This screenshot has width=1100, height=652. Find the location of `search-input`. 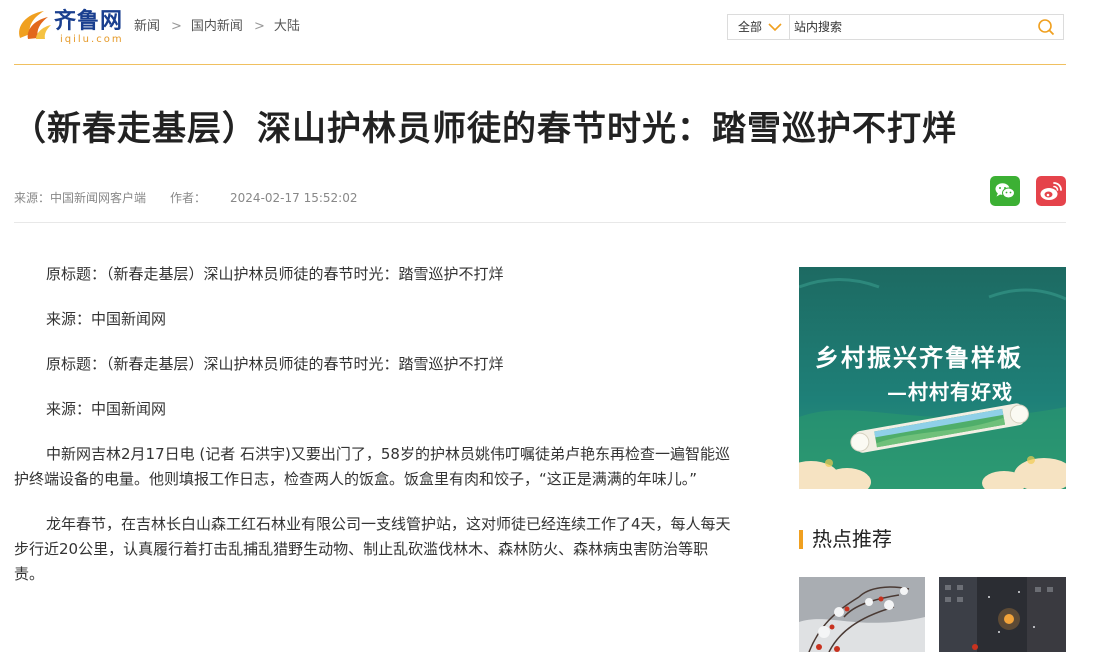

search-input is located at coordinates (909, 27).